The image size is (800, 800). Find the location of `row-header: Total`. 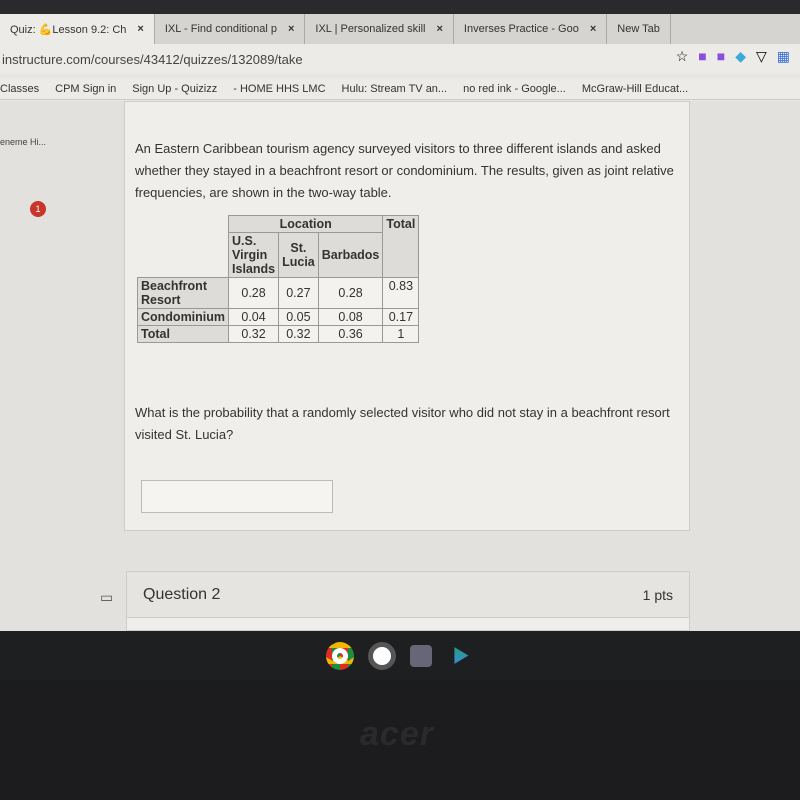

row-header: Total is located at coordinates (183, 334).